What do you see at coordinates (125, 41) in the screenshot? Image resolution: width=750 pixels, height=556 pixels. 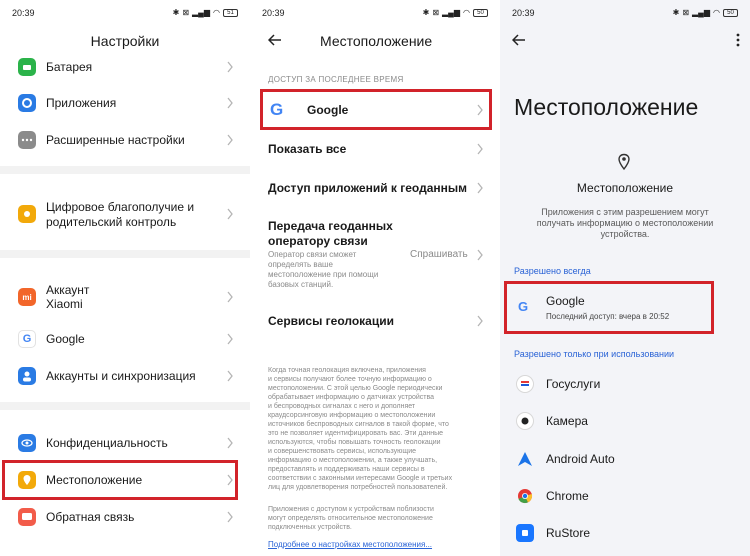 I see `page-title: Настройки` at bounding box center [125, 41].